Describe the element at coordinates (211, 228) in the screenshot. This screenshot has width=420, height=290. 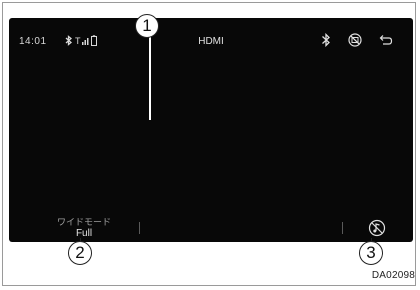
I see `bottom-bar: ワイドモード Full` at that location.